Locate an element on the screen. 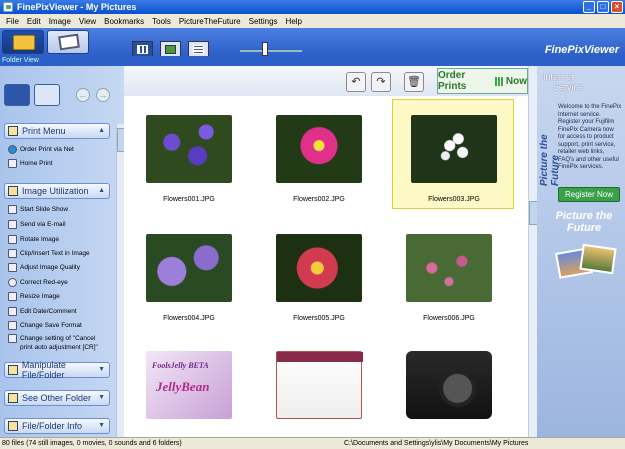 This screenshot has width=625, height=449. clip-insert-text: Clip/Insert Text in Image is located at coordinates (62, 253).